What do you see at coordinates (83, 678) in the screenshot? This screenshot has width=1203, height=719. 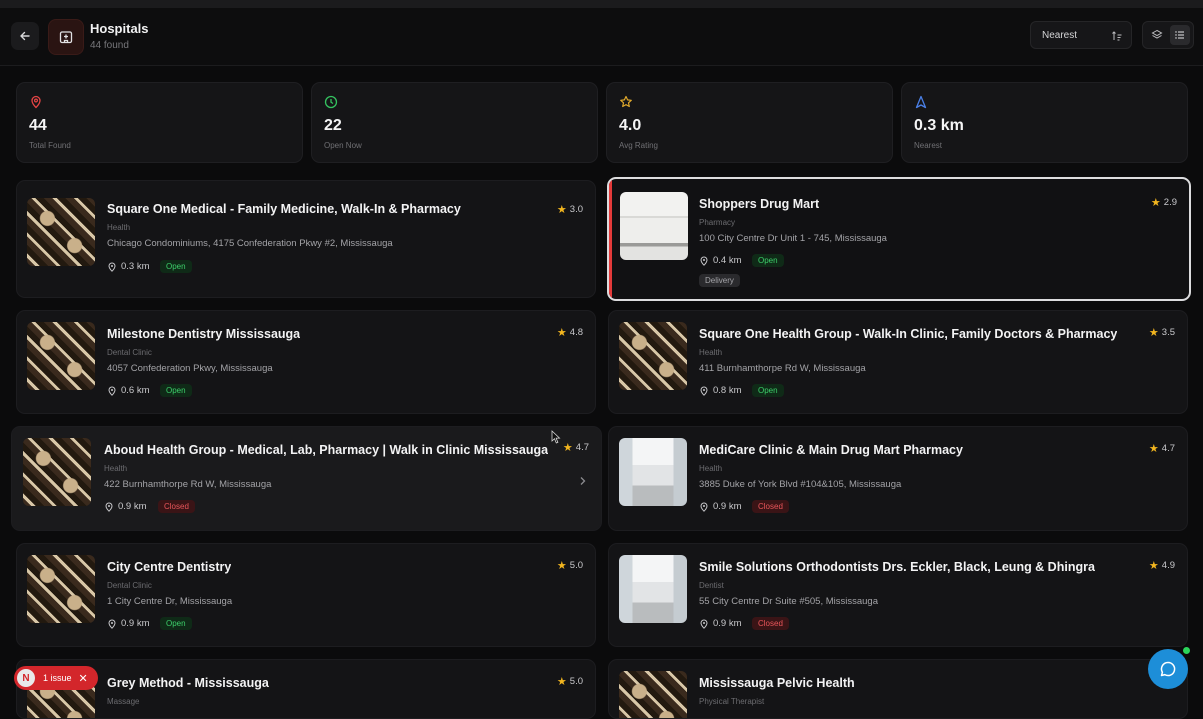 I see `close-icon: ✕` at bounding box center [83, 678].